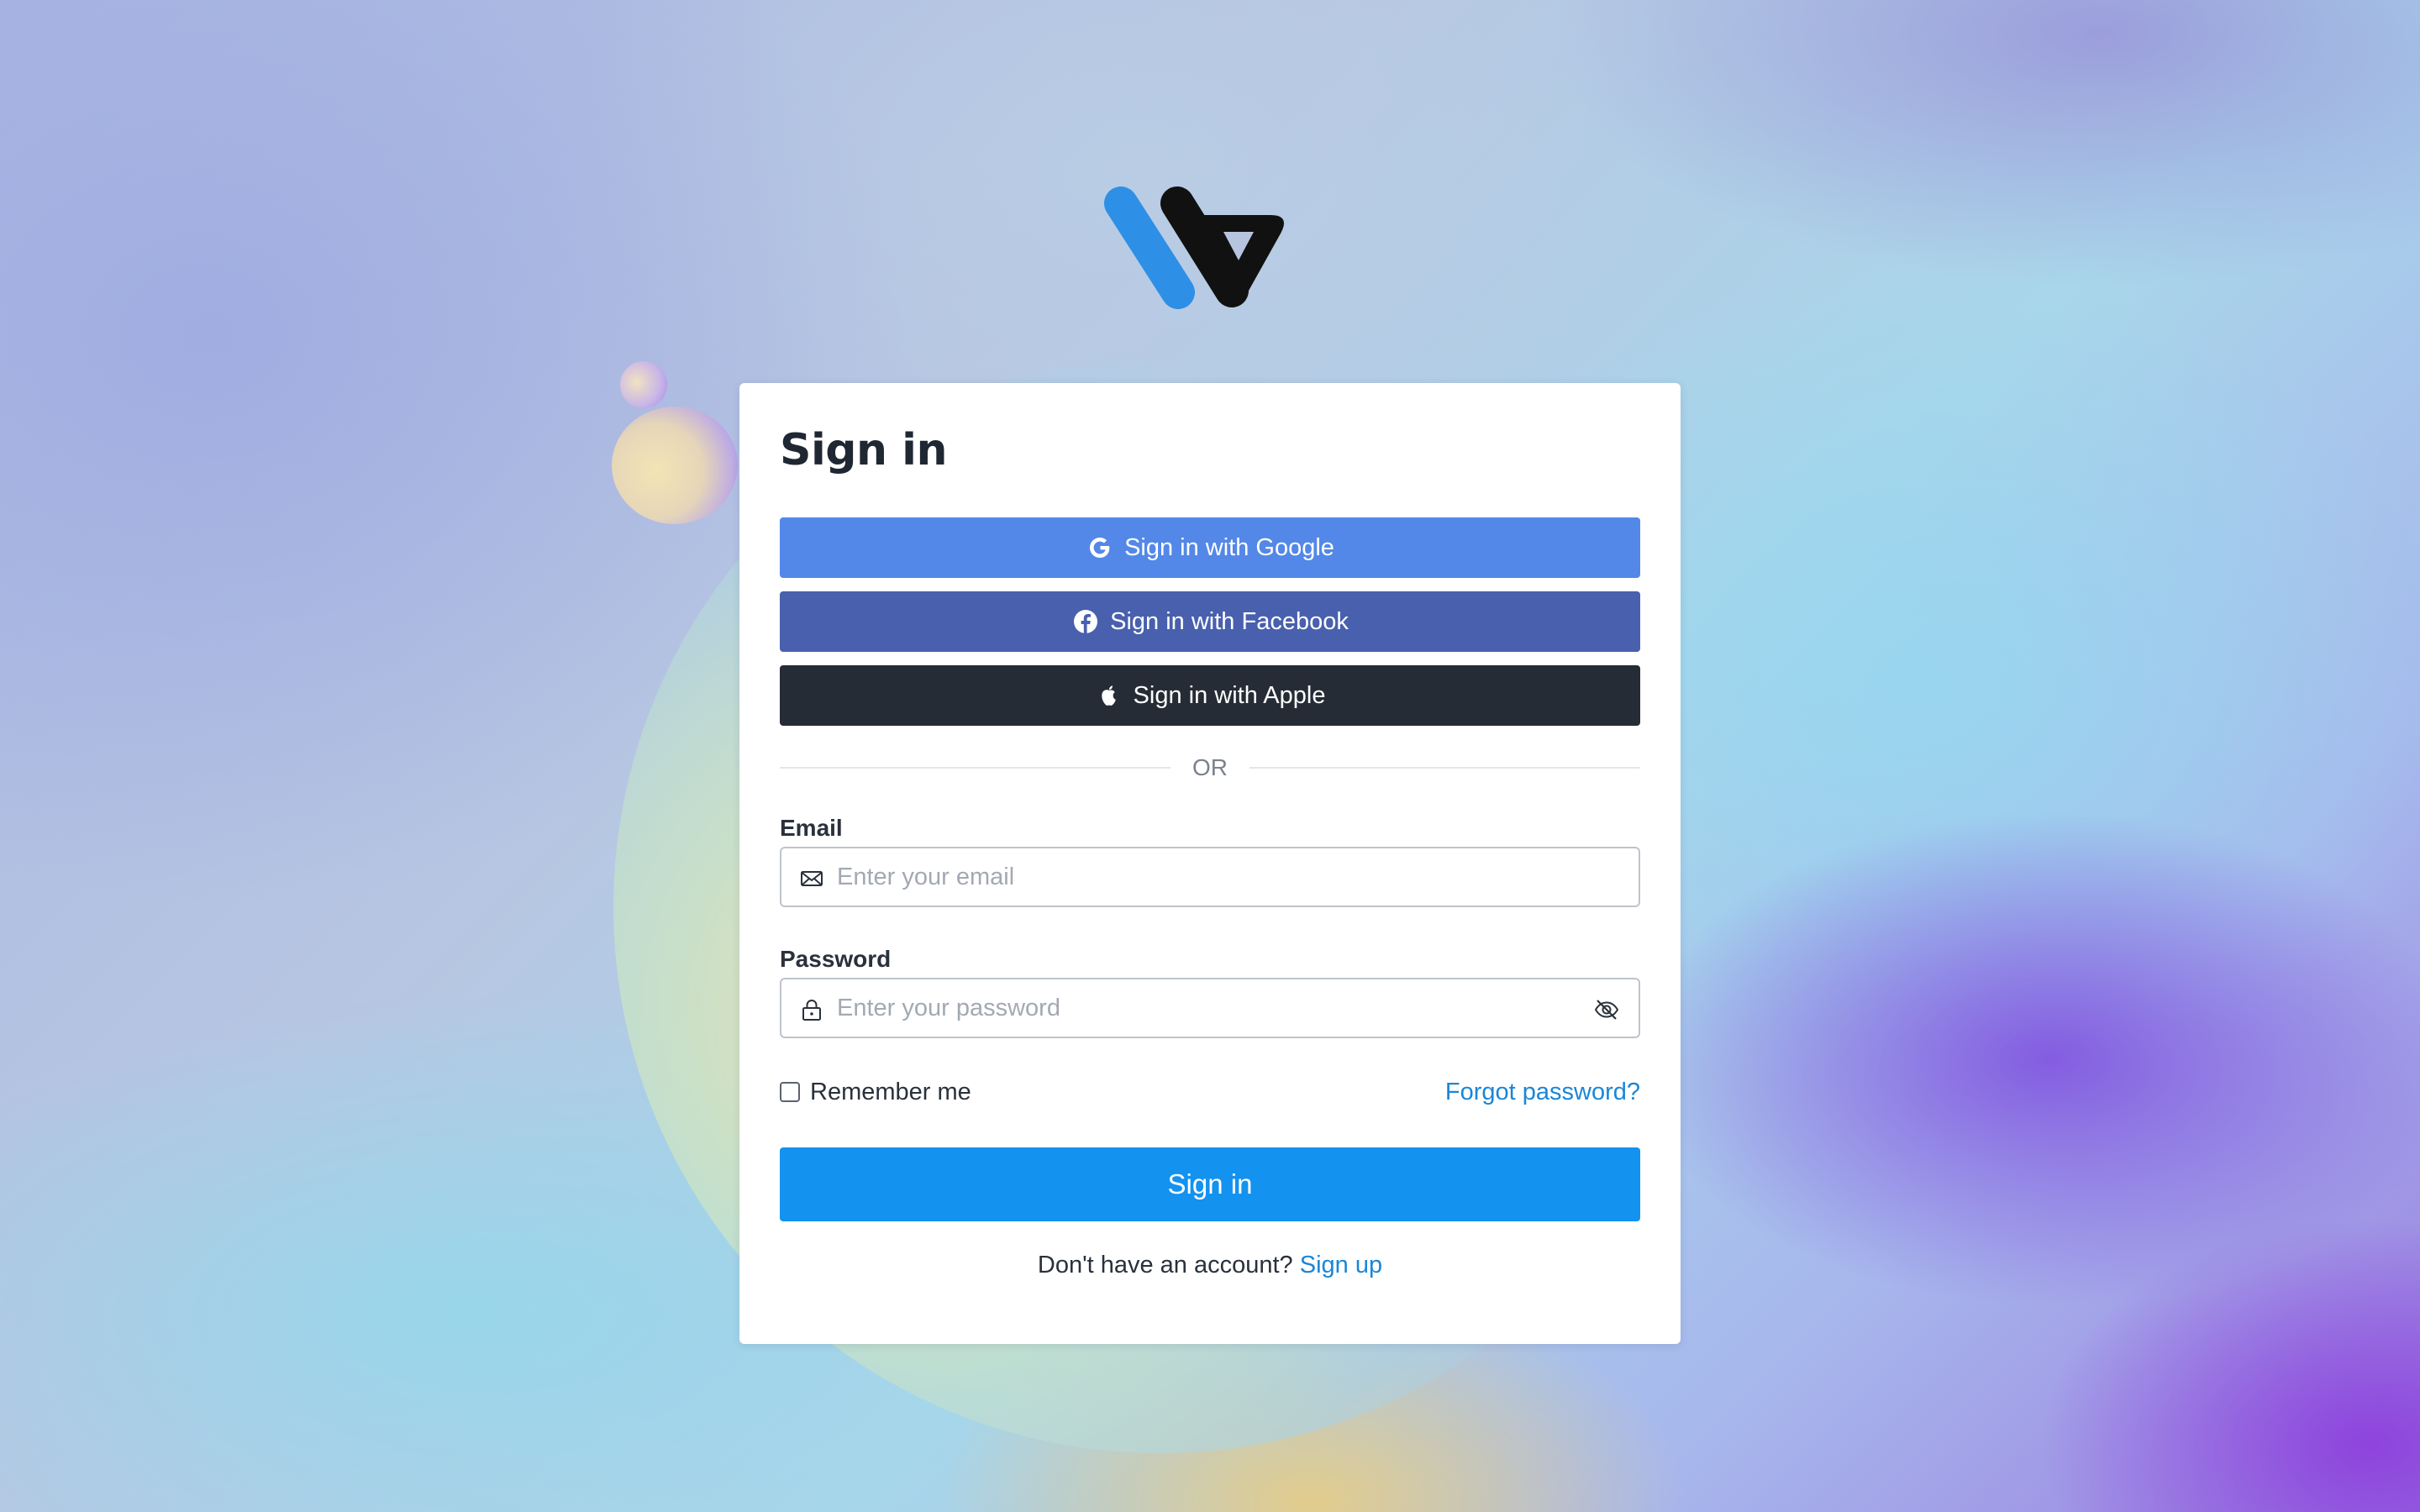  I want to click on remember-me: Remember me, so click(875, 1092).